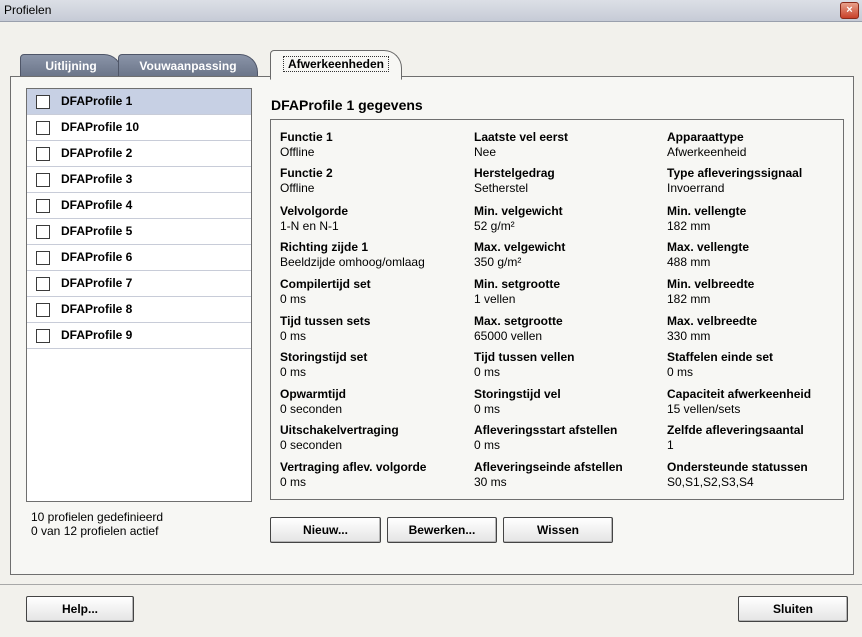 This screenshot has width=862, height=637. Describe the element at coordinates (97, 335) in the screenshot. I see `profile-label: DFAProfile 9` at that location.